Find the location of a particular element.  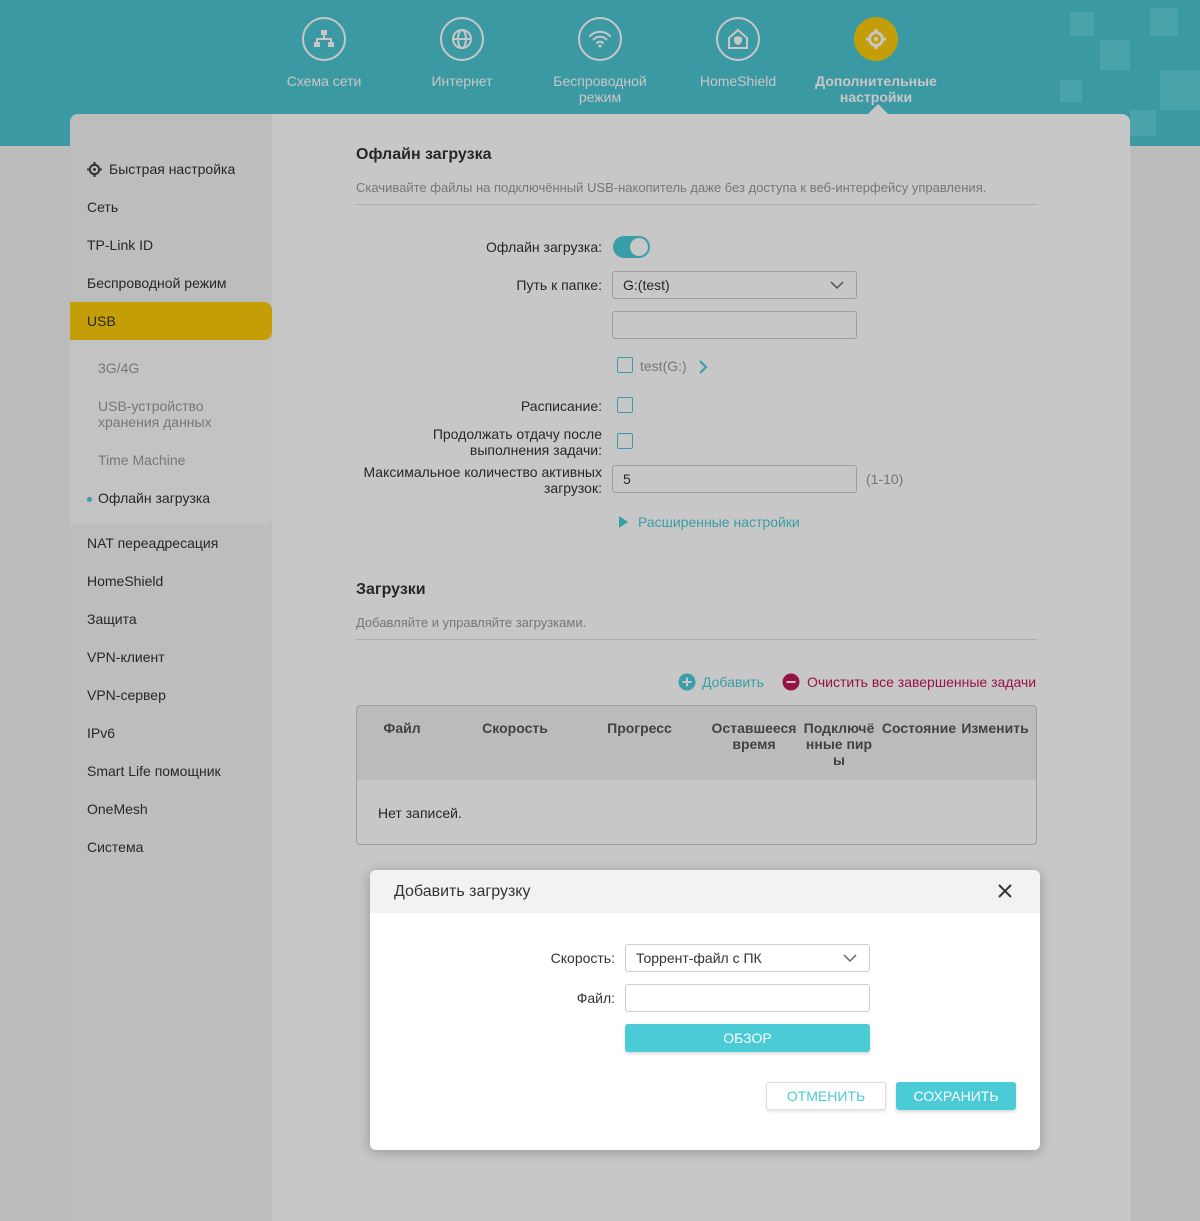

close-icon is located at coordinates (1005, 891).